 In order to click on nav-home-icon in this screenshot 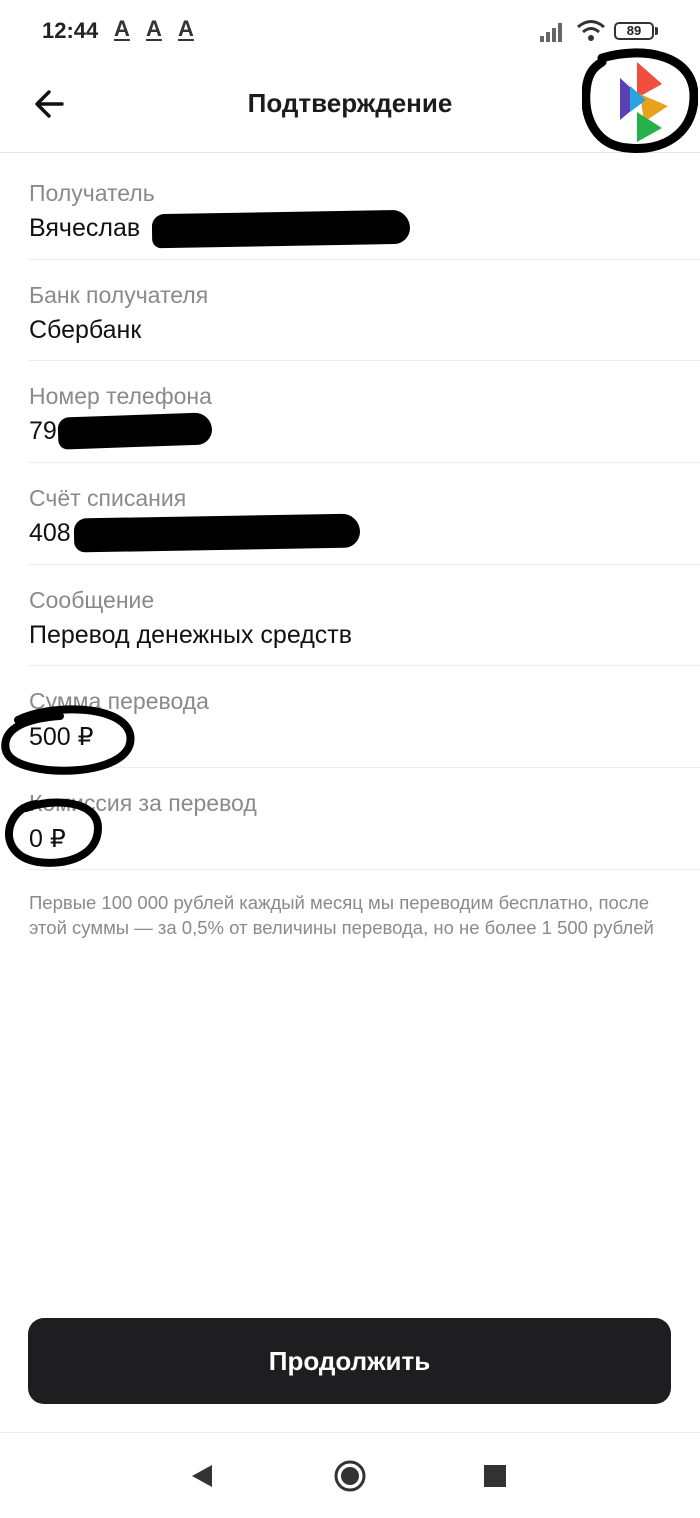, I will do `click(350, 1476)`.